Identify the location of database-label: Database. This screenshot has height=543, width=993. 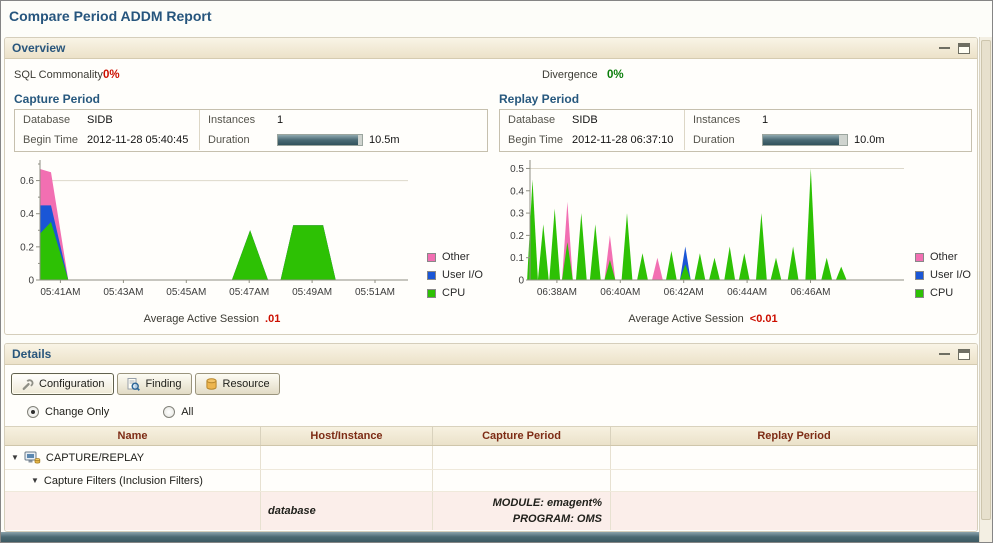
(532, 120).